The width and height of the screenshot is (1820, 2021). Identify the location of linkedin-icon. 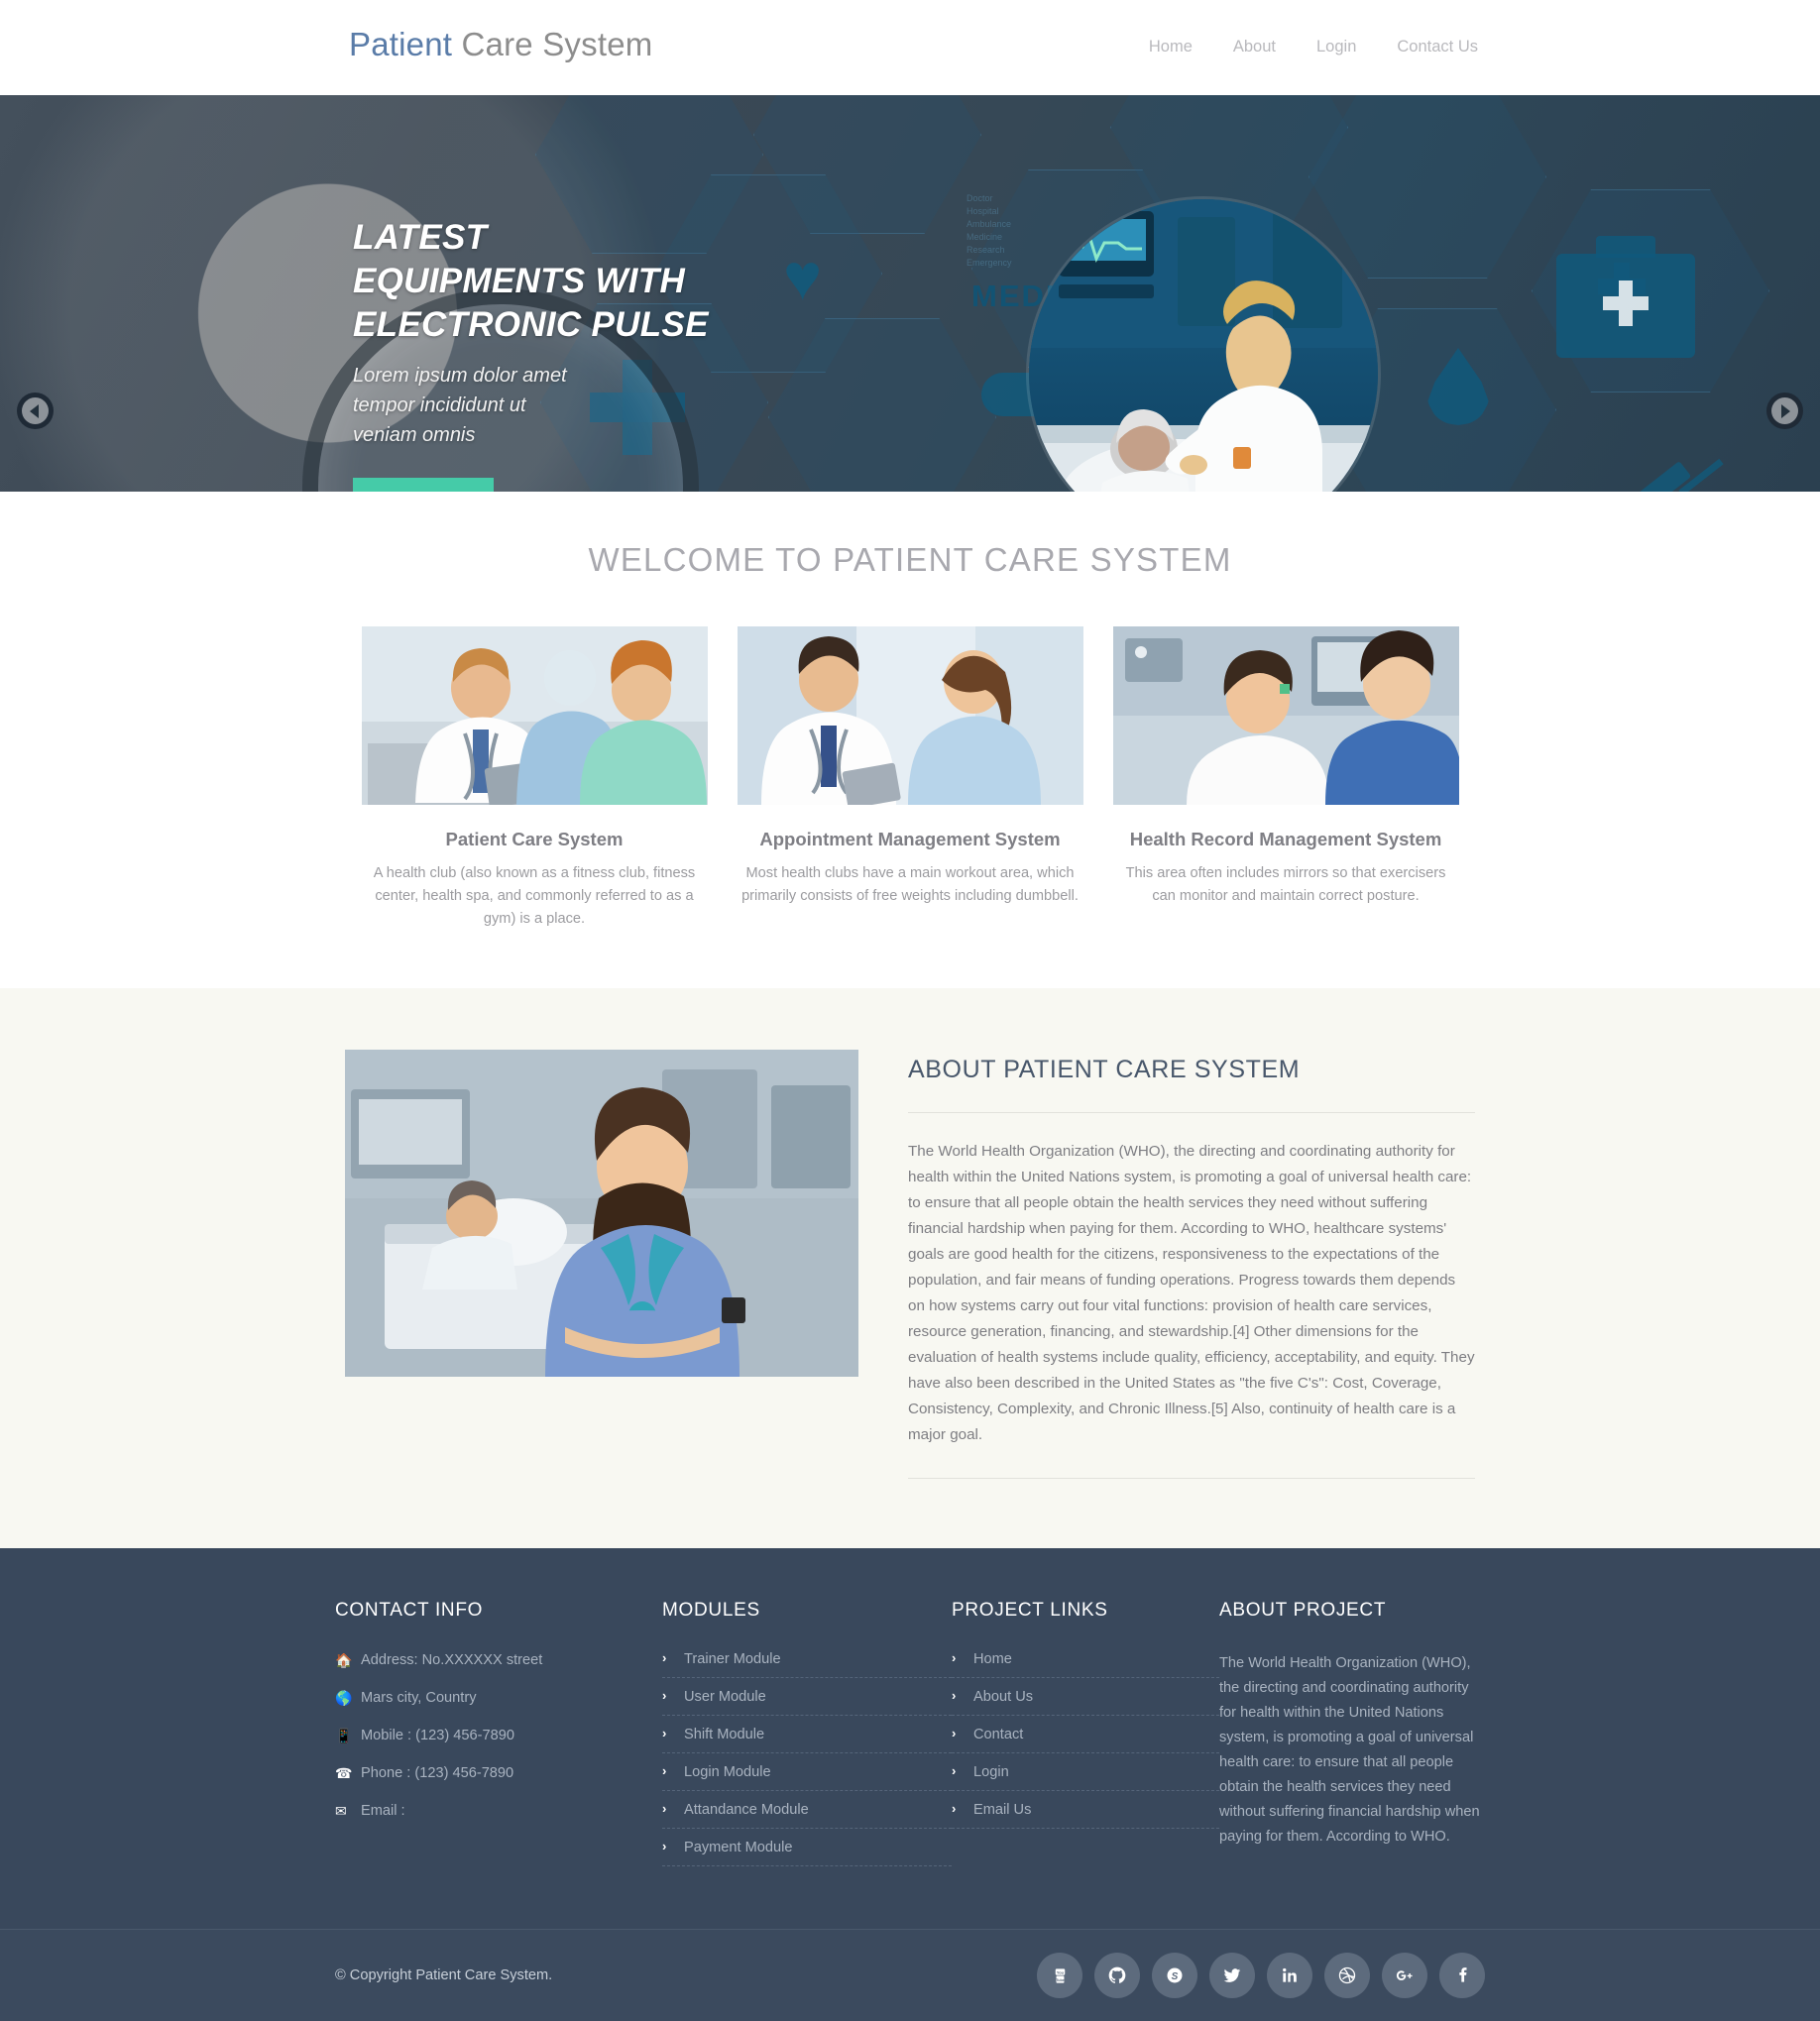
(1289, 1975).